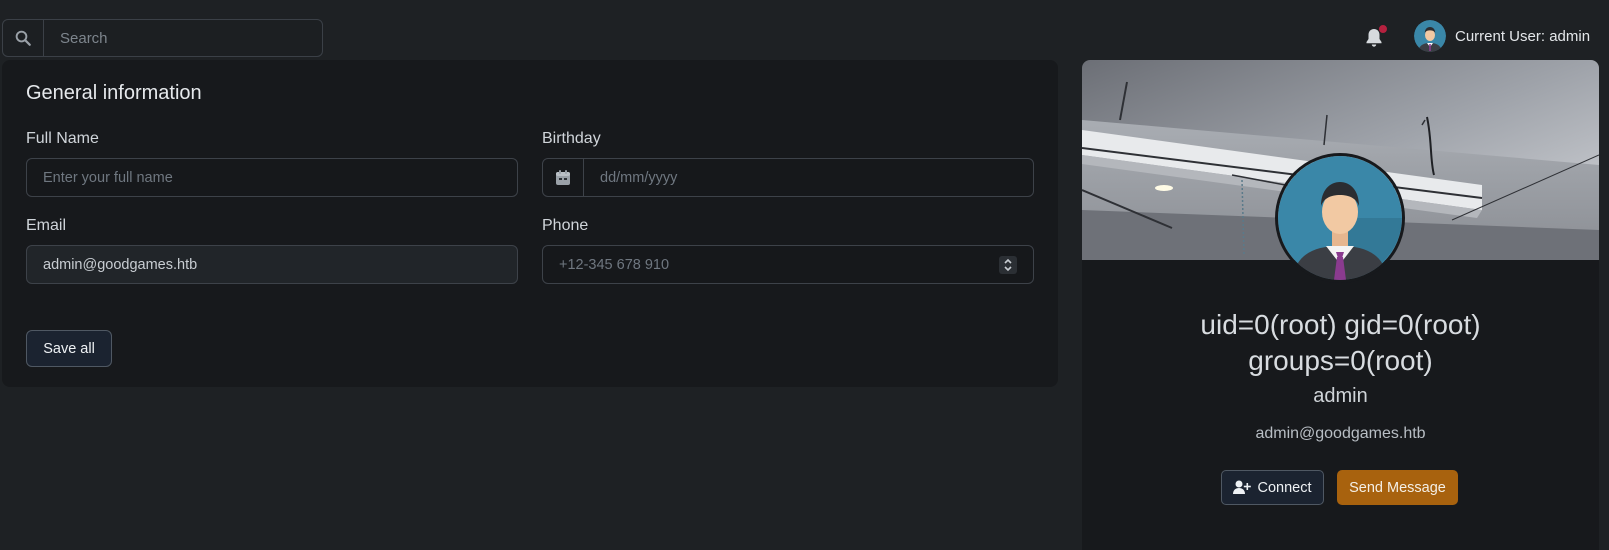  What do you see at coordinates (571, 138) in the screenshot?
I see `birthday-label: Birthday` at bounding box center [571, 138].